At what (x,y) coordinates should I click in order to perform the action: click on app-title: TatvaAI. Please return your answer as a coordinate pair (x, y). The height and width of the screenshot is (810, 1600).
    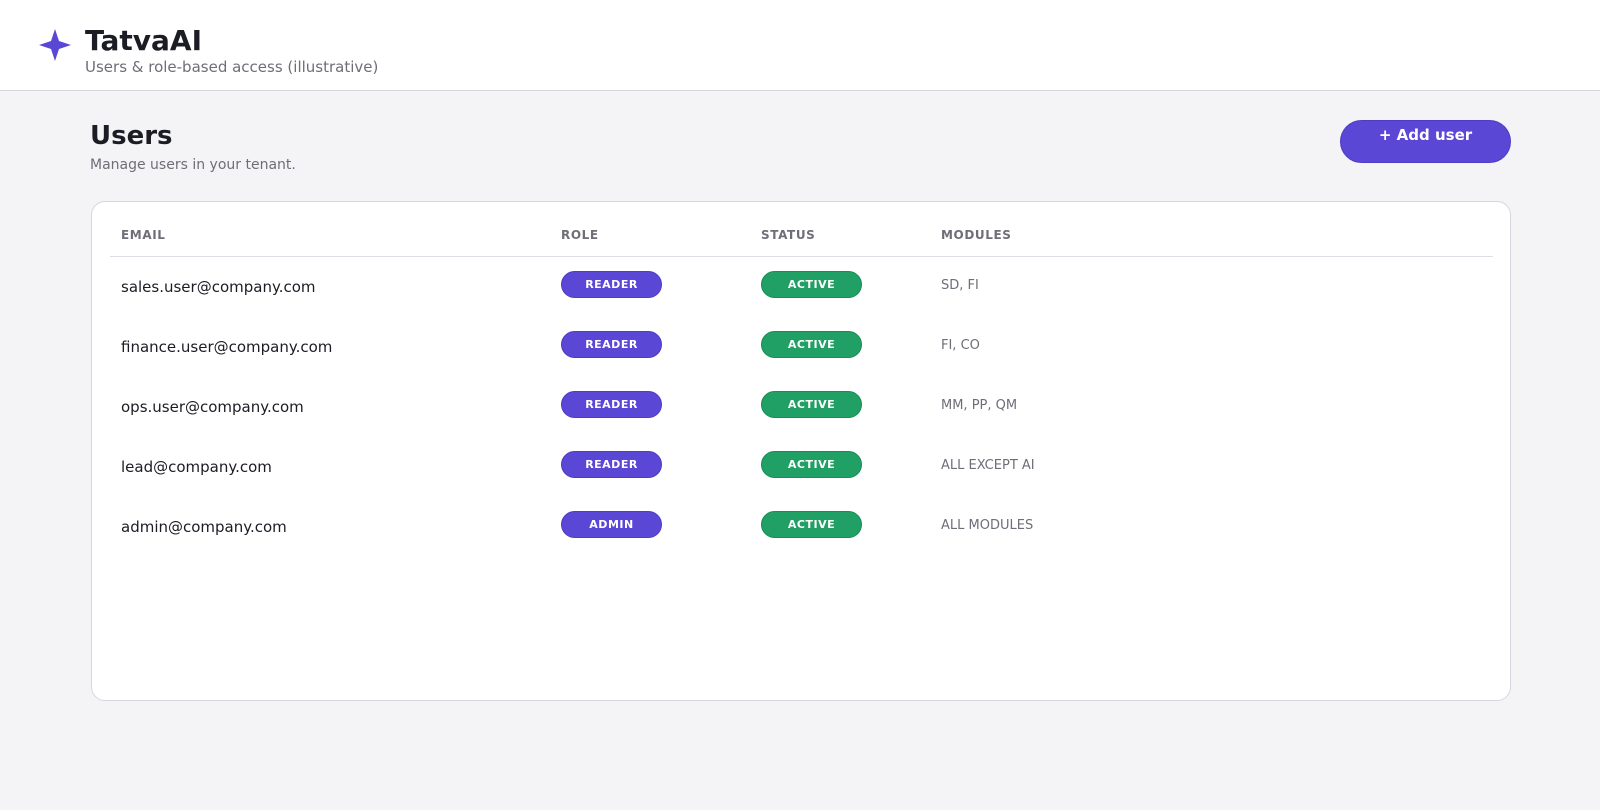
    Looking at the image, I should click on (144, 40).